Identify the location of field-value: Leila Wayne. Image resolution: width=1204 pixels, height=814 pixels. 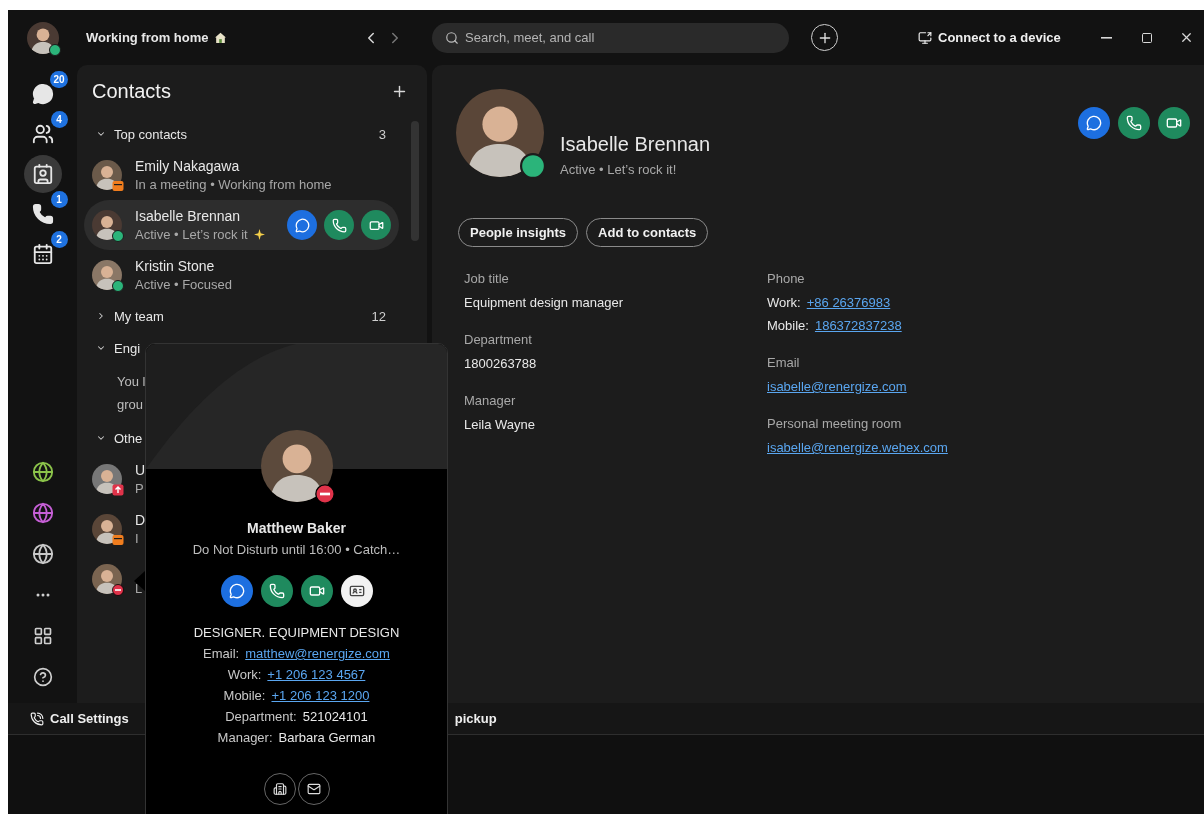
(500, 424).